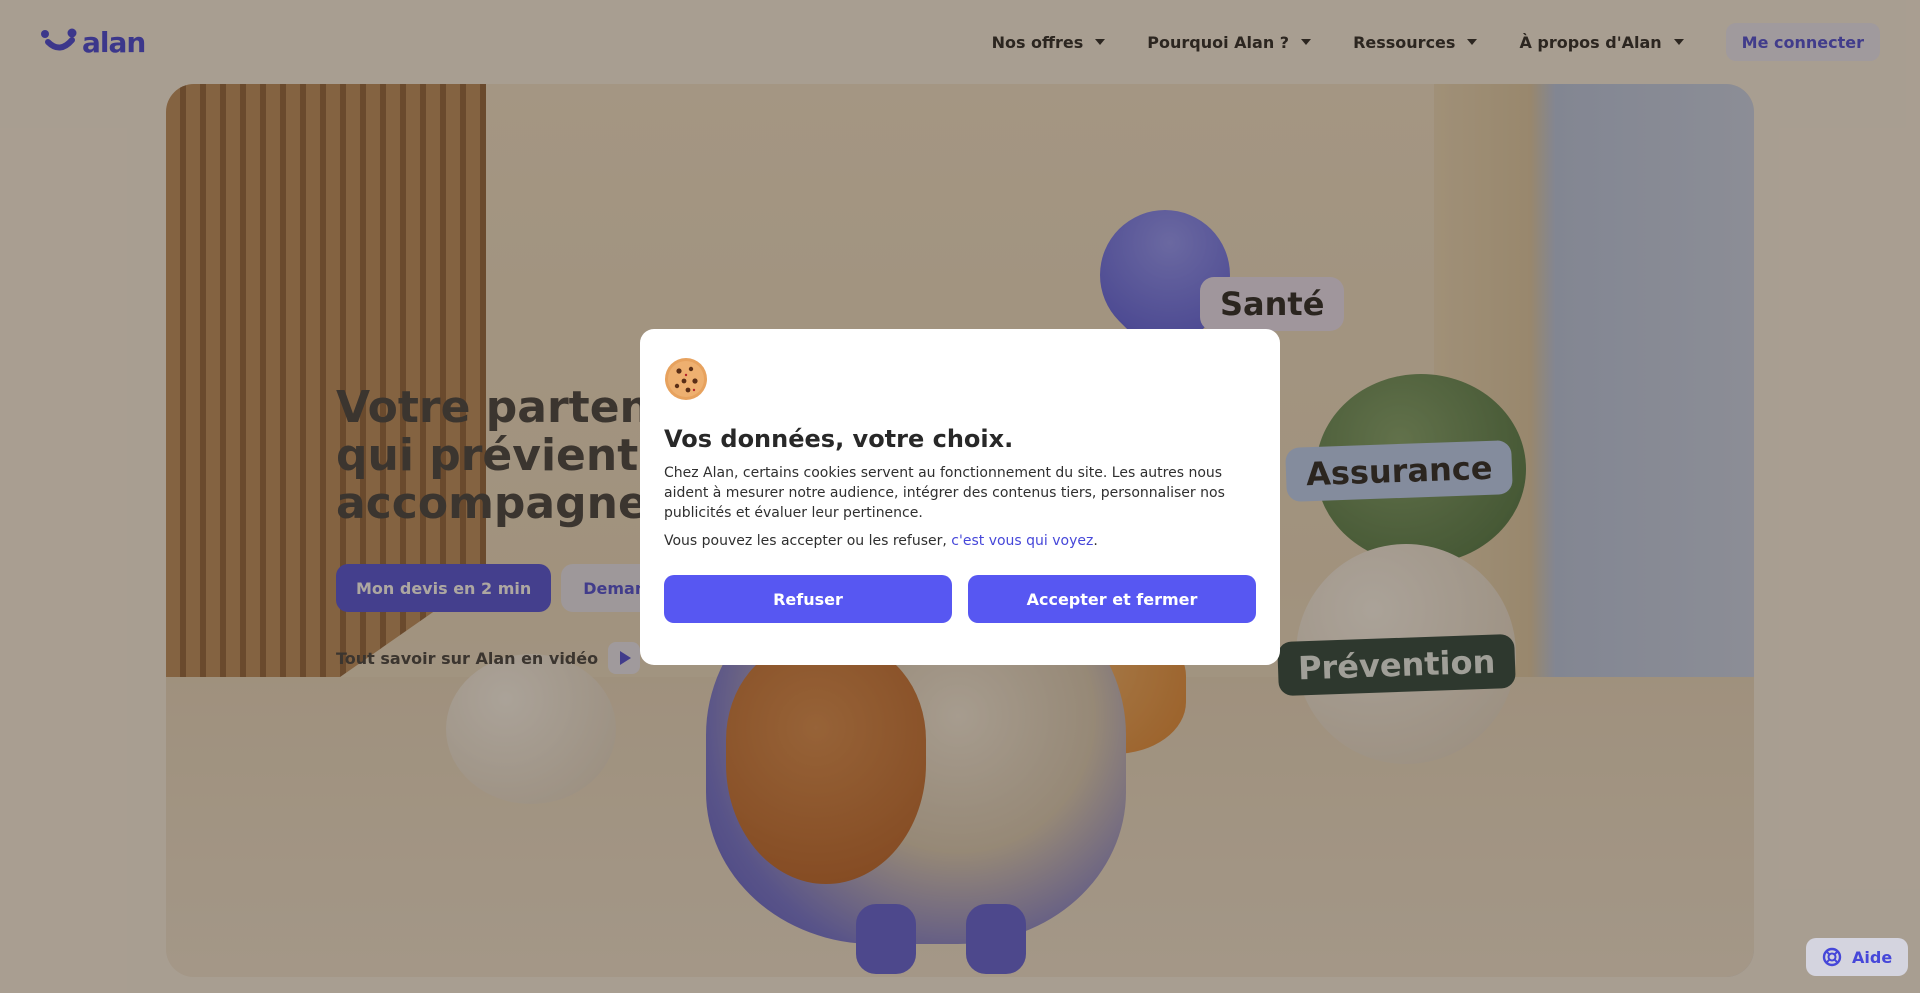 Image resolution: width=1920 pixels, height=993 pixels. Describe the element at coordinates (1095, 541) in the screenshot. I see `modal-choice-suffix: .` at that location.